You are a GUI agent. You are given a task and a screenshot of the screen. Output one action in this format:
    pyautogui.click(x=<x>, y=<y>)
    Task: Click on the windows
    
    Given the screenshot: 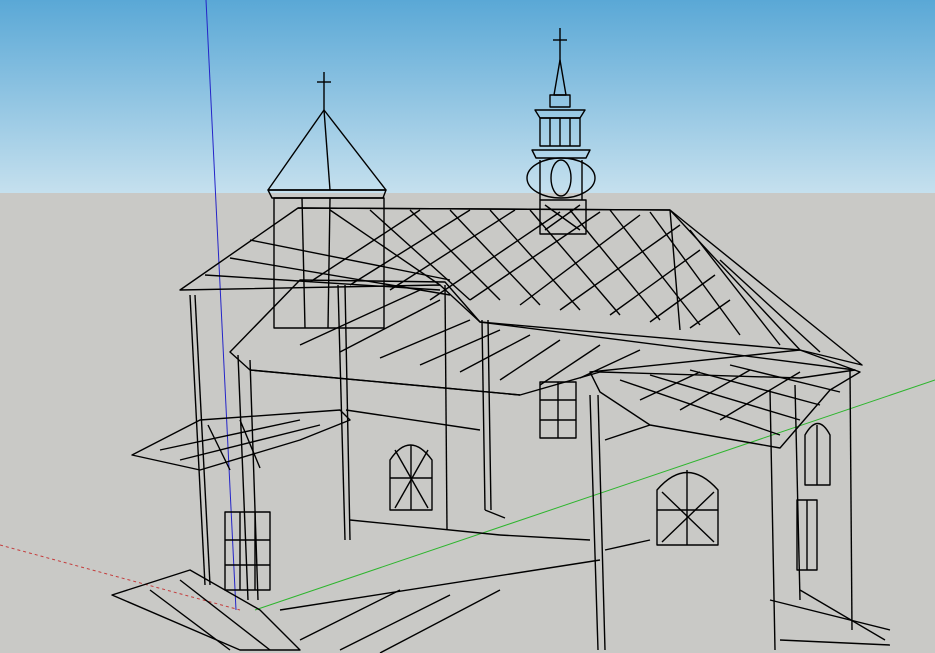 What is the action you would take?
    pyautogui.click(x=610, y=463)
    